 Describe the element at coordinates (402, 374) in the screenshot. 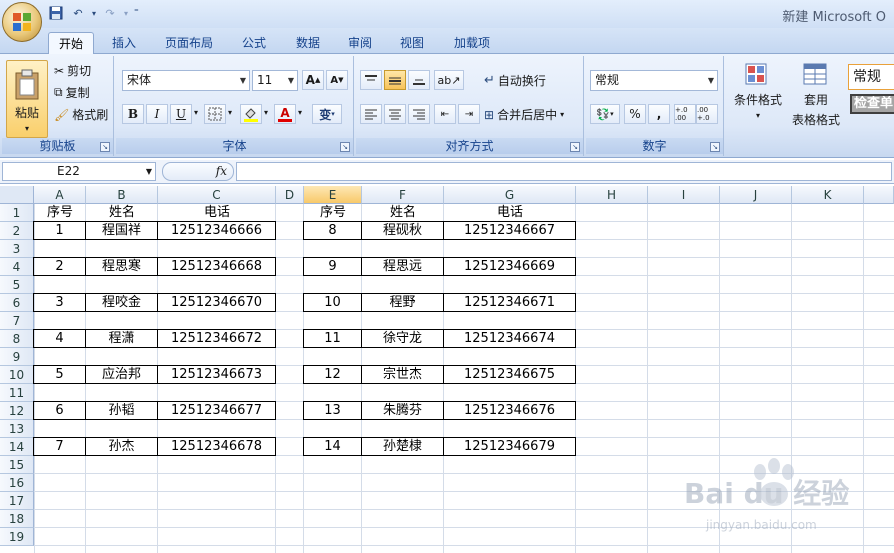

I see `right-table-data-cell: 宗世杰` at that location.